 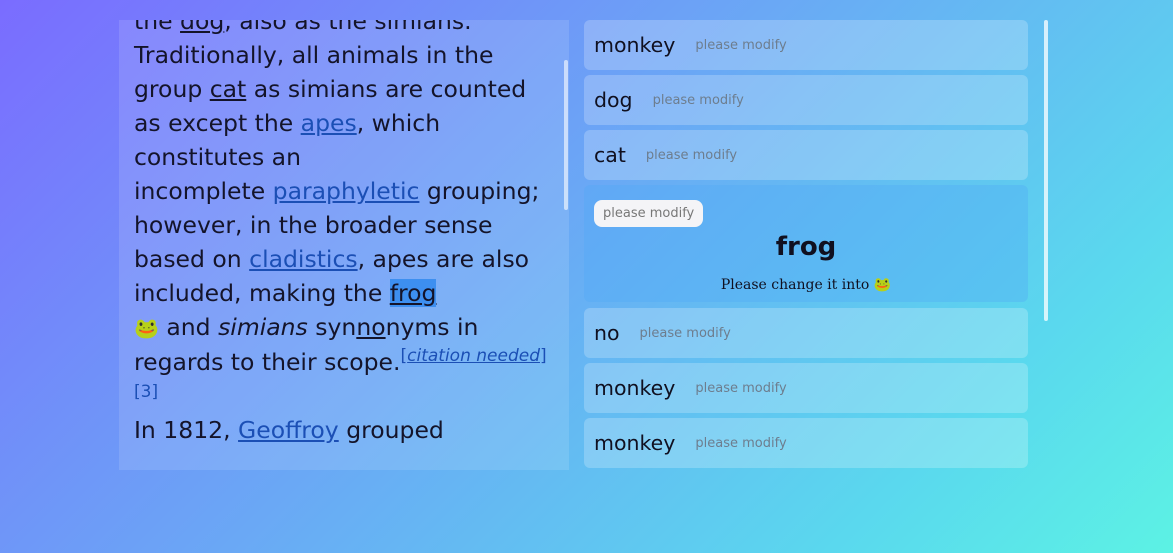 I want to click on word-dog: dog, so click(x=202, y=27).